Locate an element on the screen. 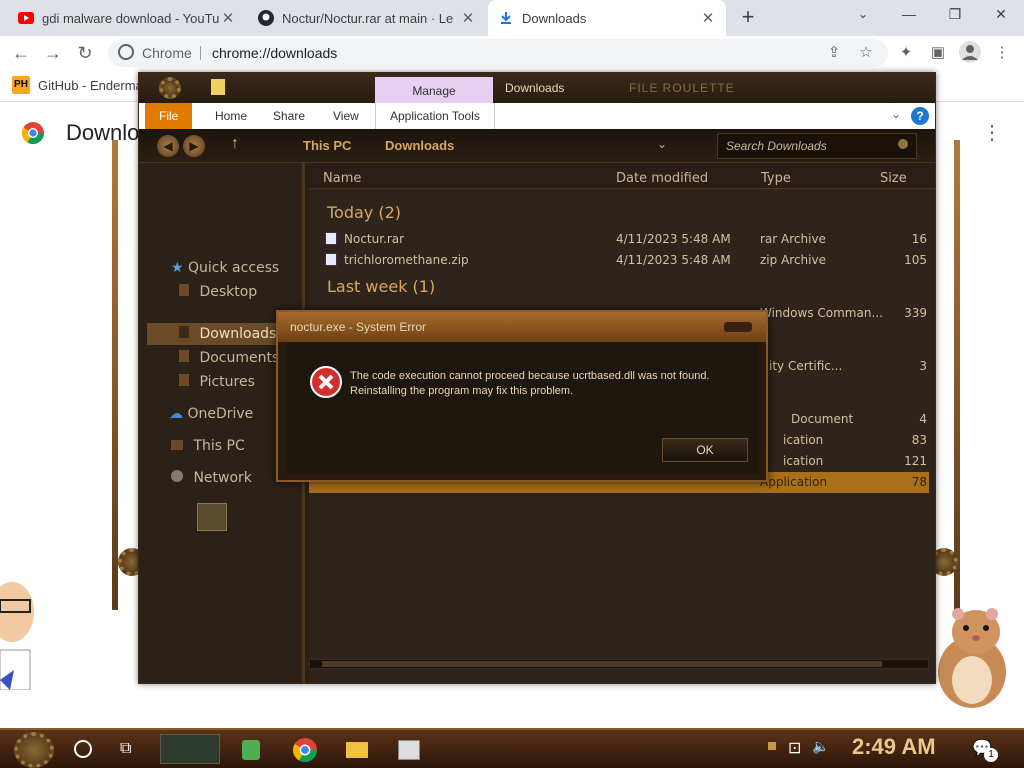  profile-icon is located at coordinates (970, 53).